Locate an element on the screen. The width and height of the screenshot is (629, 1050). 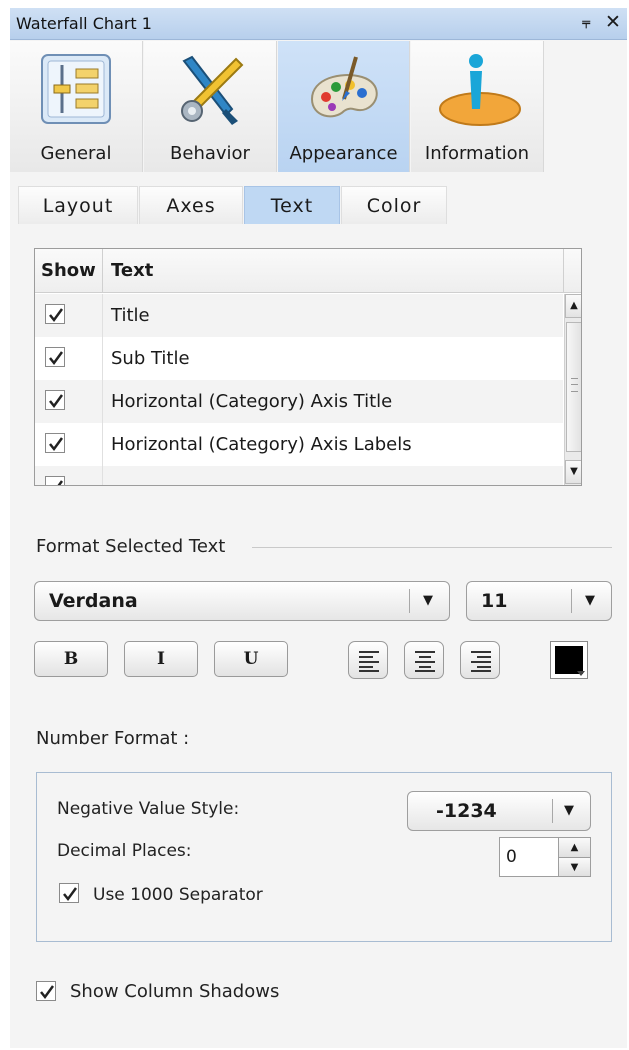
italic-button: I is located at coordinates (161, 659).